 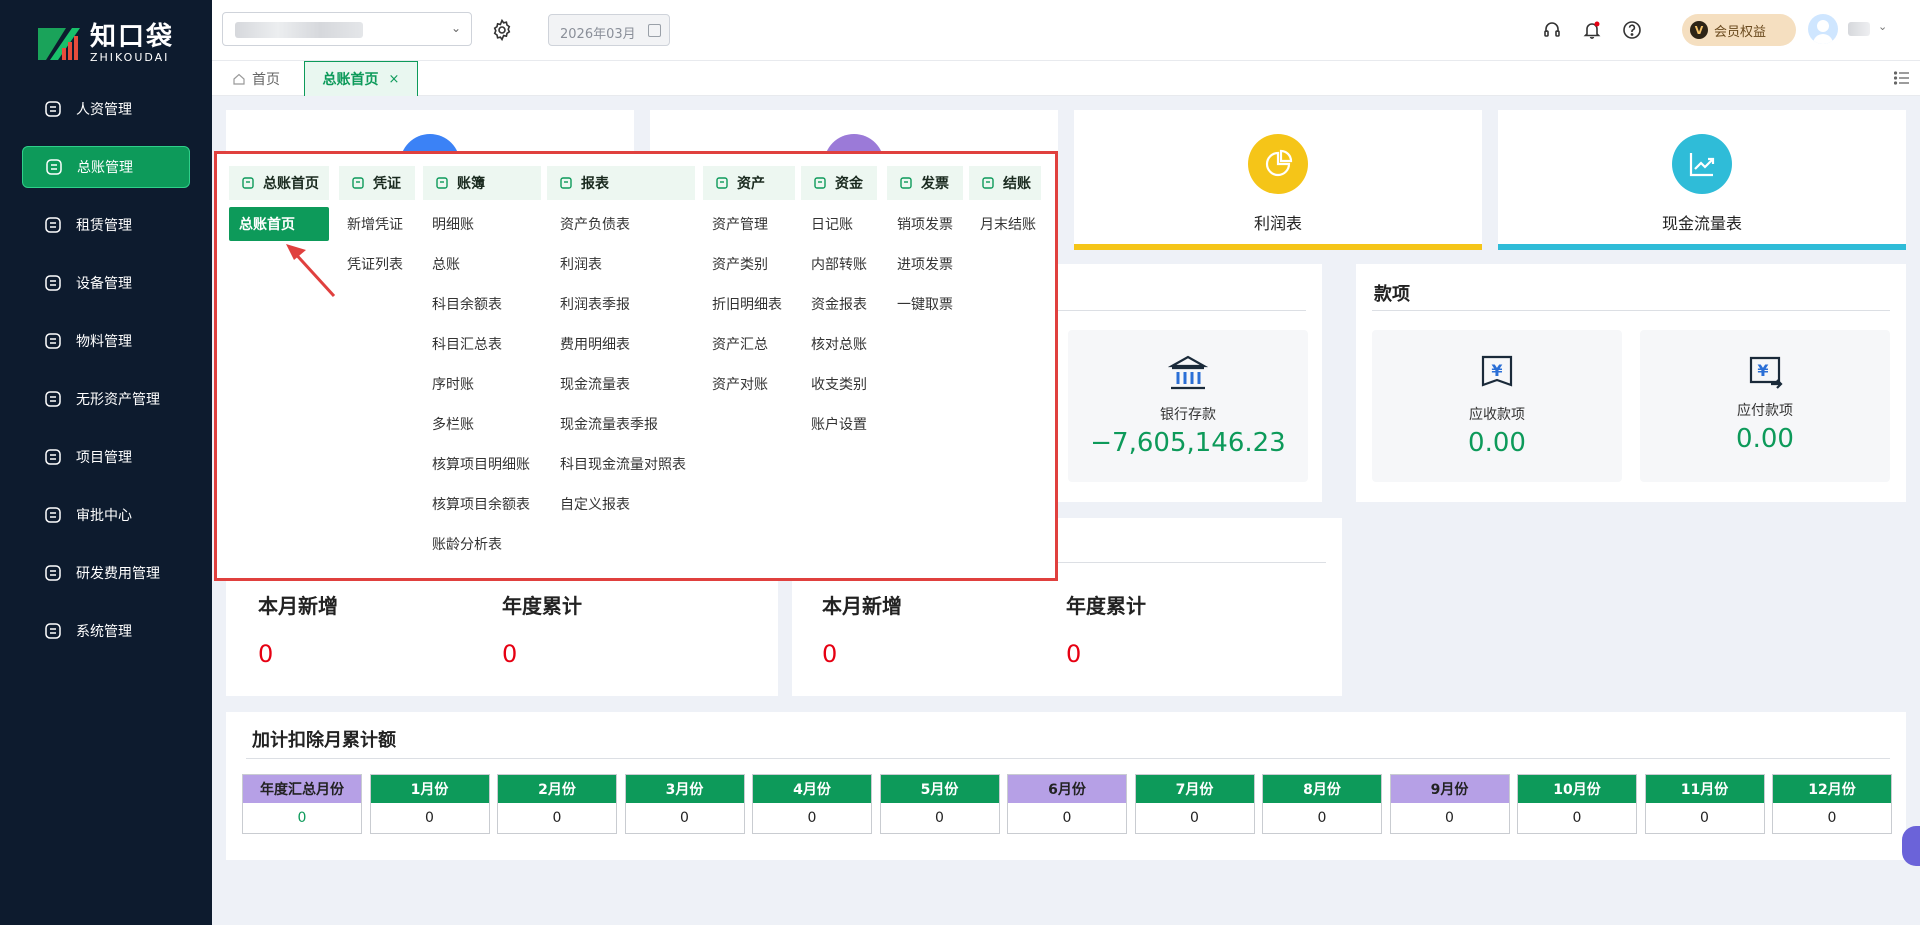 What do you see at coordinates (1859, 29) in the screenshot?
I see `user-name-blurred` at bounding box center [1859, 29].